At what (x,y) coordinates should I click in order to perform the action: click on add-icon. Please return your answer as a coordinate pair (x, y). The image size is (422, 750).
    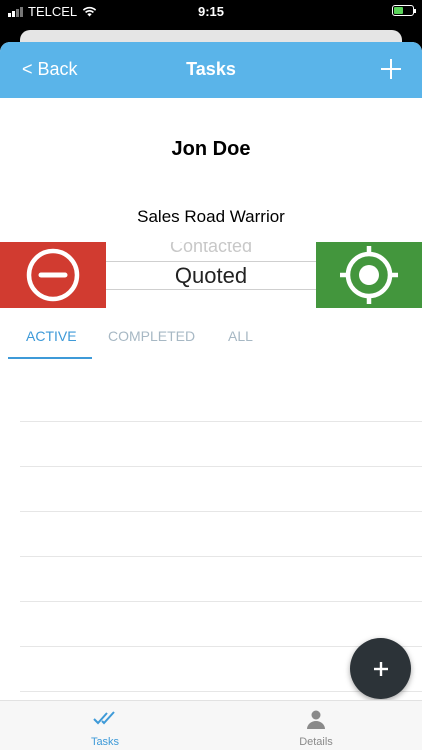
    Looking at the image, I should click on (391, 69).